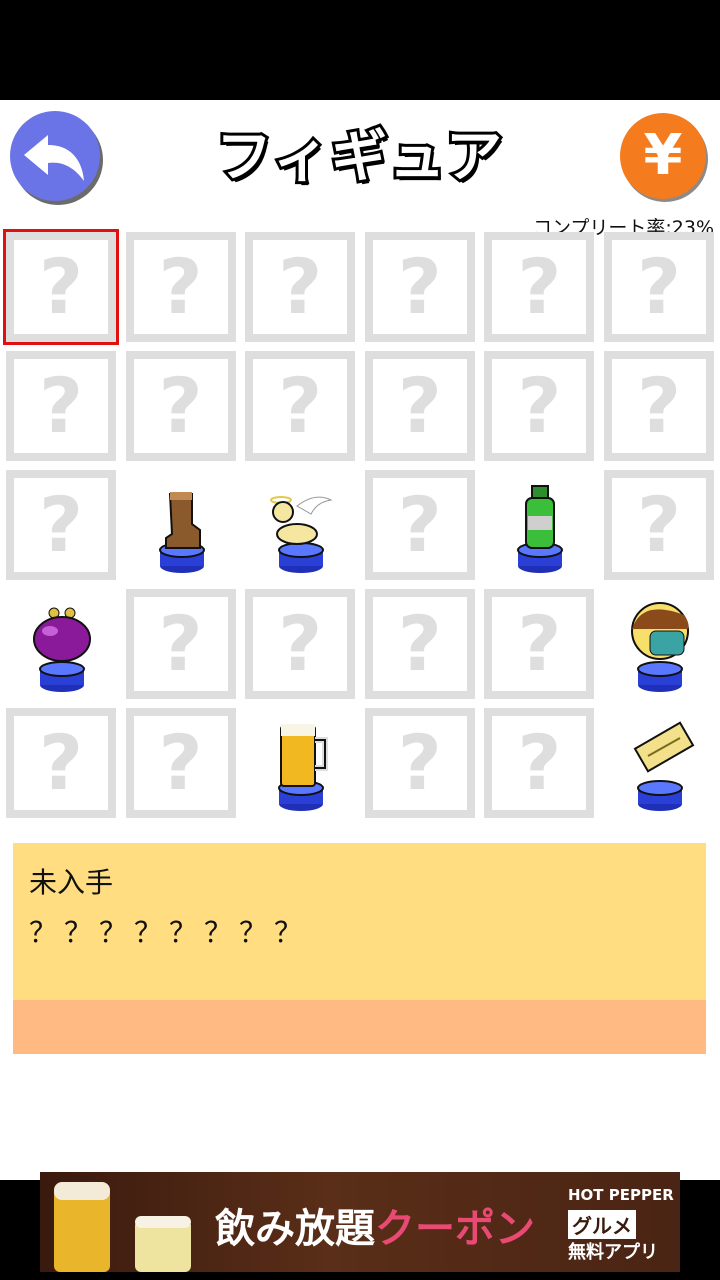 The height and width of the screenshot is (1280, 720). I want to click on figure-info-panel: 未入手 ？？？？？？？？, so click(359, 921).